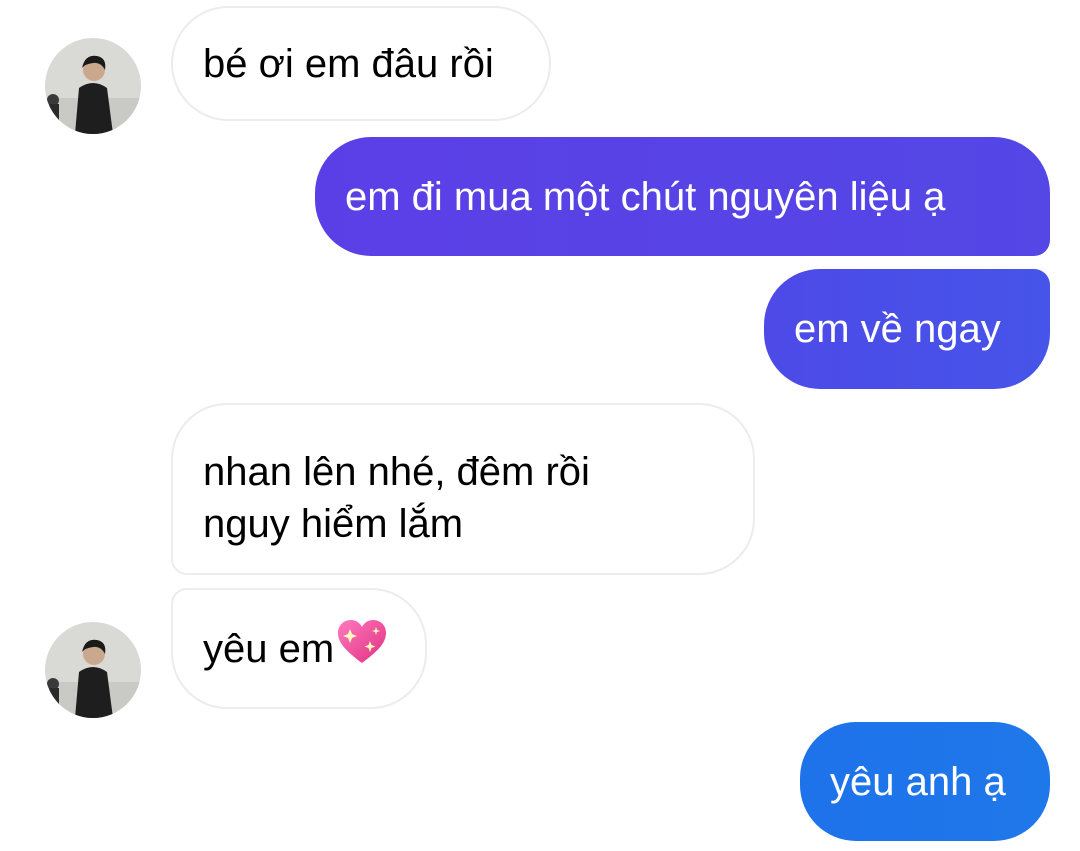 This screenshot has width=1080, height=851. Describe the element at coordinates (897, 329) in the screenshot. I see `message-text: em về ngay` at that location.